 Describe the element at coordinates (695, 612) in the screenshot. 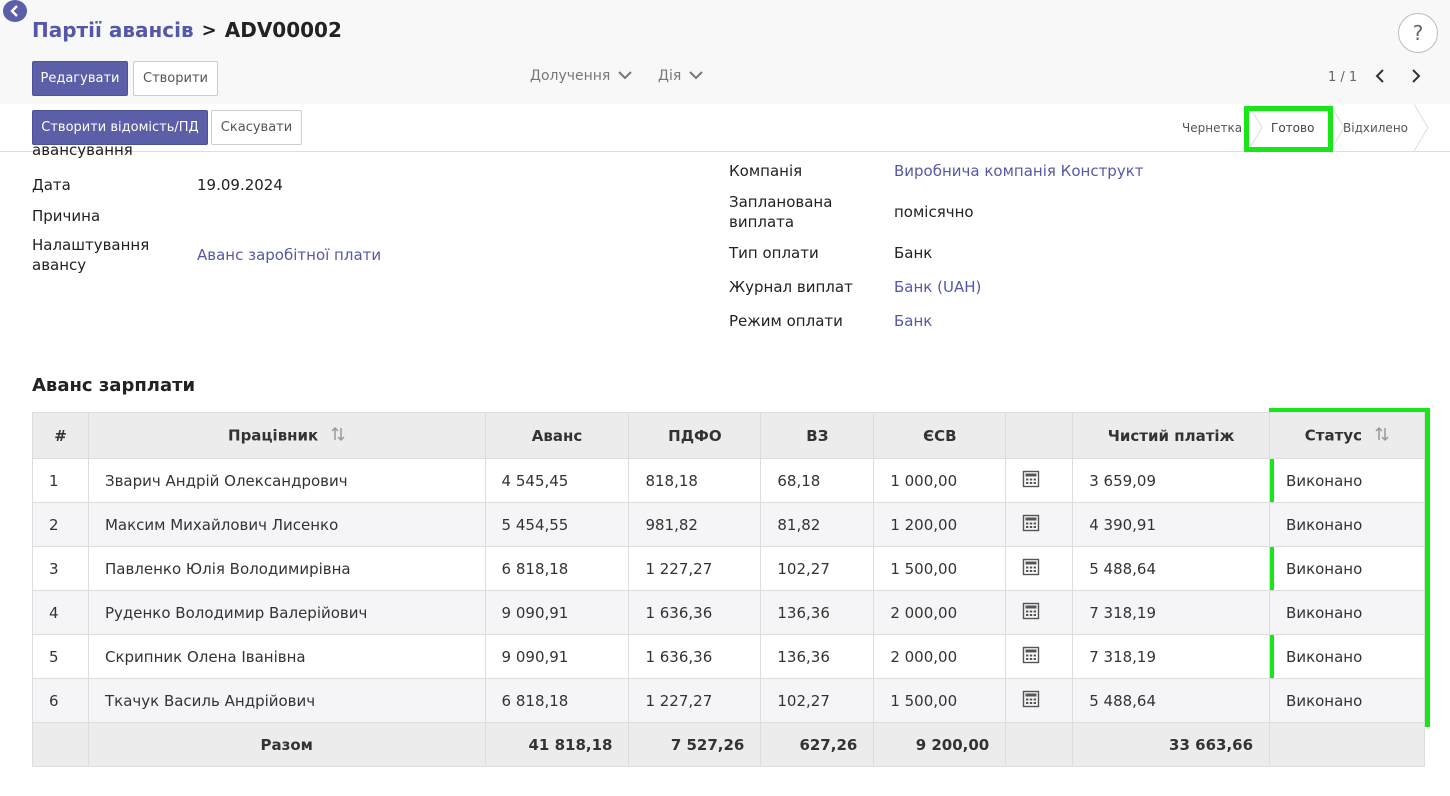

I see `cell-pdfo: 1 636,36` at that location.